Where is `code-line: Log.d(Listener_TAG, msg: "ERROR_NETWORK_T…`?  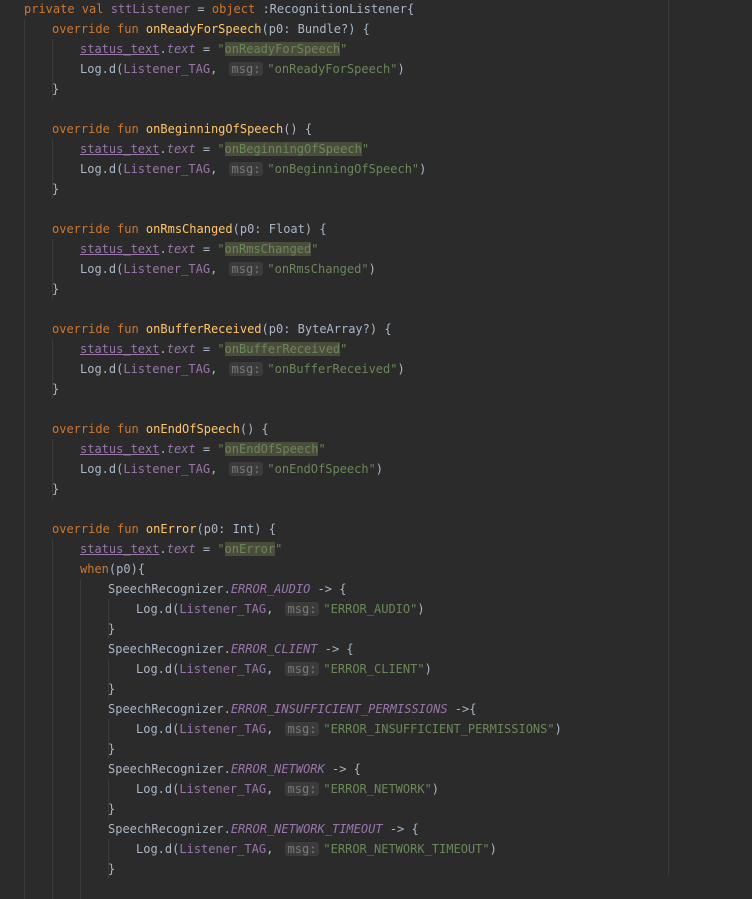
code-line: Log.d(Listener_TAG, msg: "ERROR_NETWORK_T… is located at coordinates (248, 849).